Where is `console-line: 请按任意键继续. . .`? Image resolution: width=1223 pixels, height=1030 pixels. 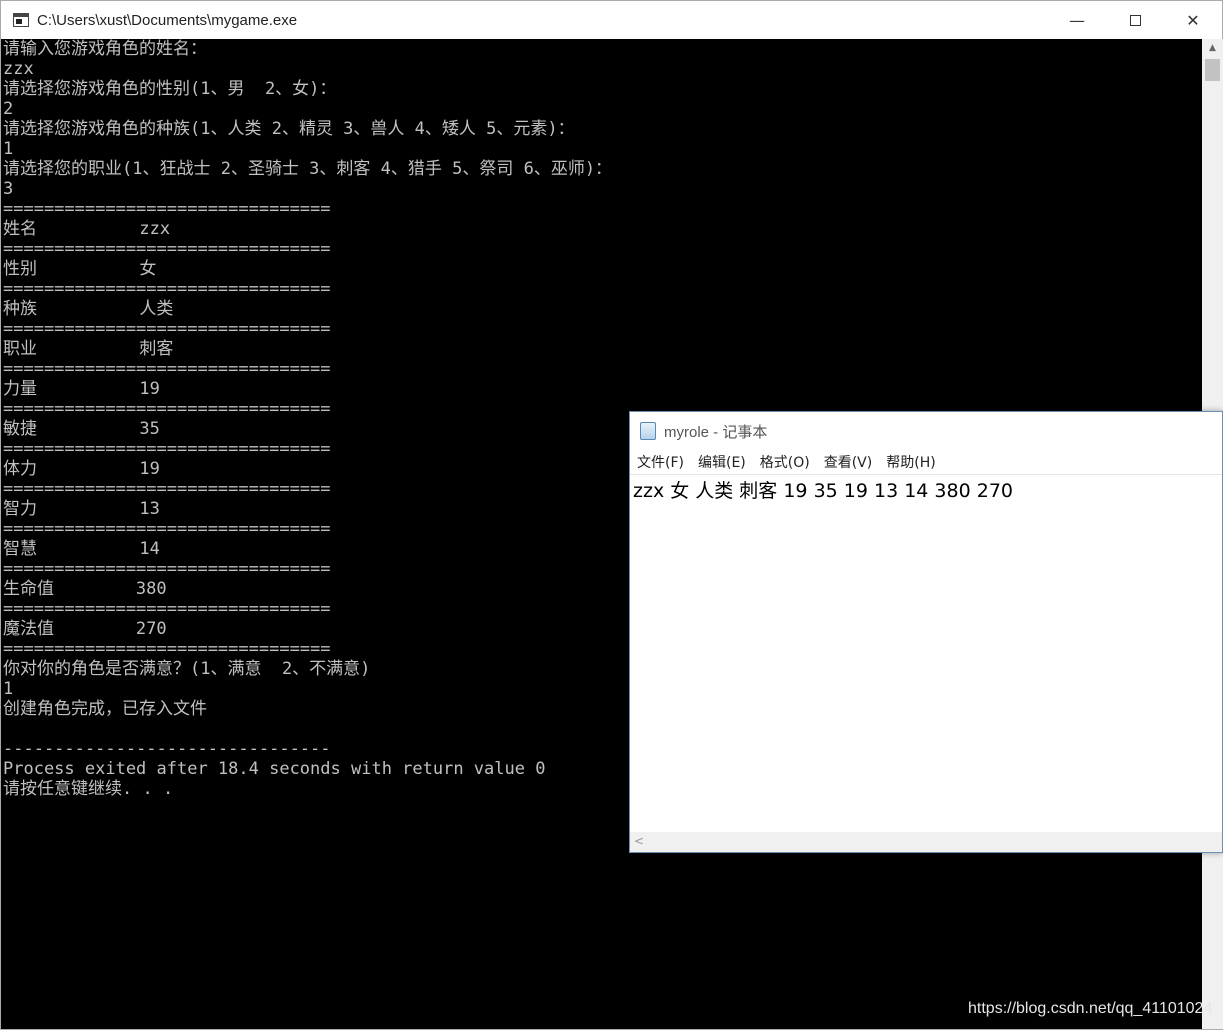 console-line: 请按任意键继续. . . is located at coordinates (88, 789).